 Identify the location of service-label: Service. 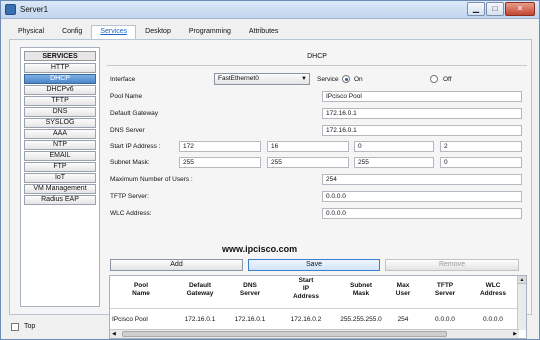
(328, 79).